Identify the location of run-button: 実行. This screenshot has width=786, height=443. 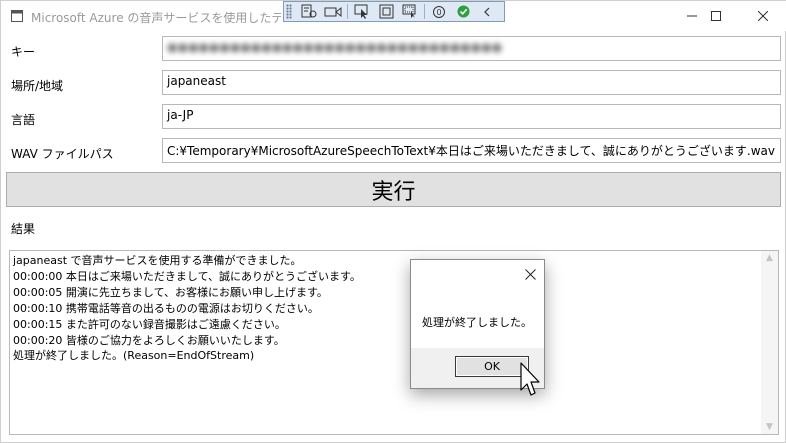
(393, 189).